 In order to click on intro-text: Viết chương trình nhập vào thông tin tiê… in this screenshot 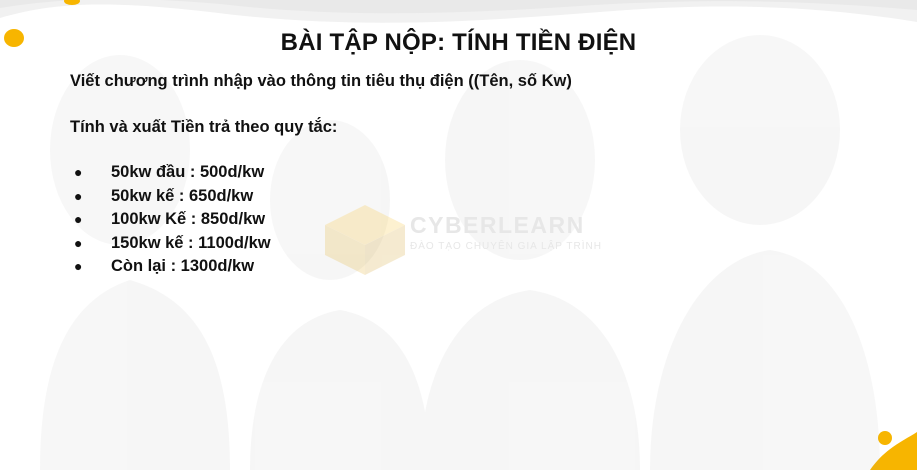, I will do `click(321, 81)`.